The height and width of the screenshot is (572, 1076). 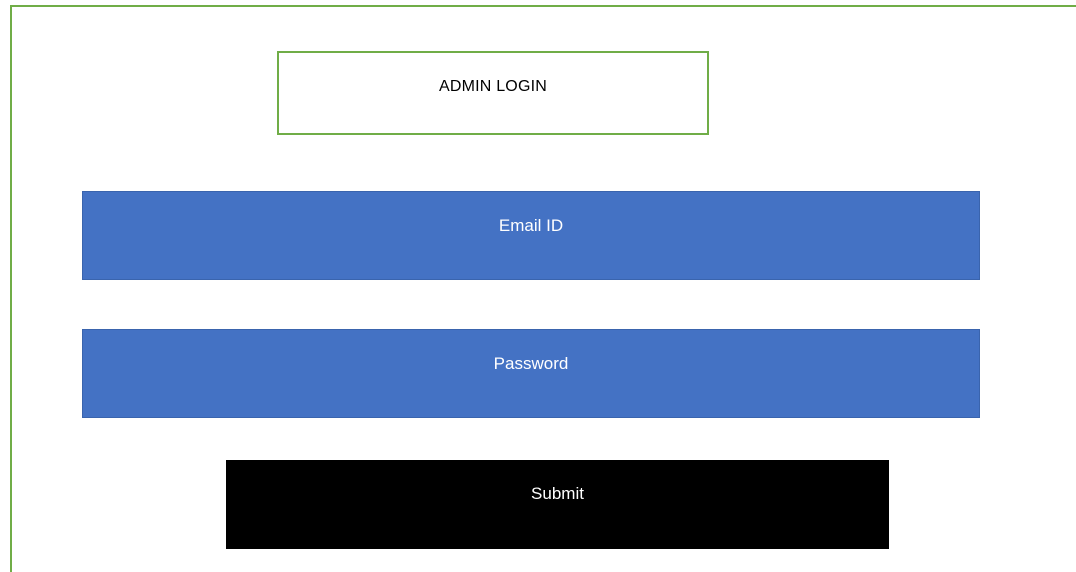 I want to click on email-field: Email ID, so click(x=531, y=235).